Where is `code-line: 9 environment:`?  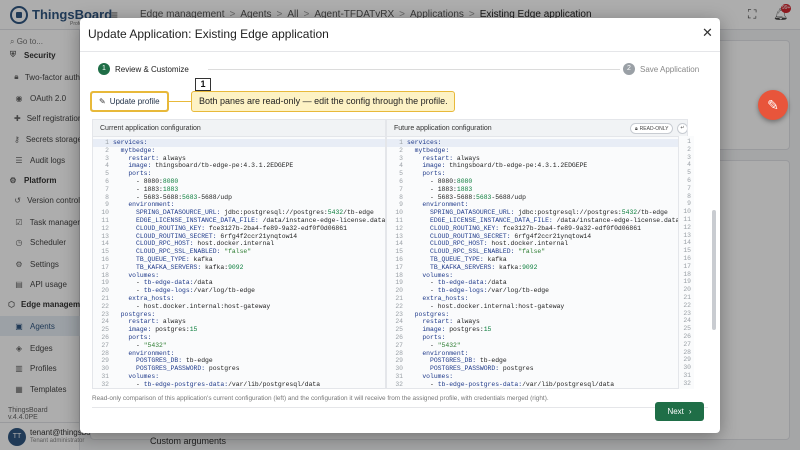 code-line: 9 environment: is located at coordinates (537, 205).